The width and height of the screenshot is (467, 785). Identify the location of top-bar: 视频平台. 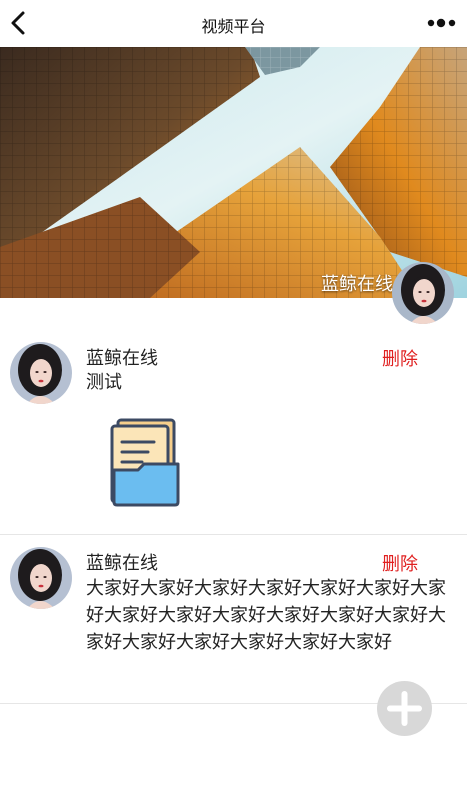
(233, 23).